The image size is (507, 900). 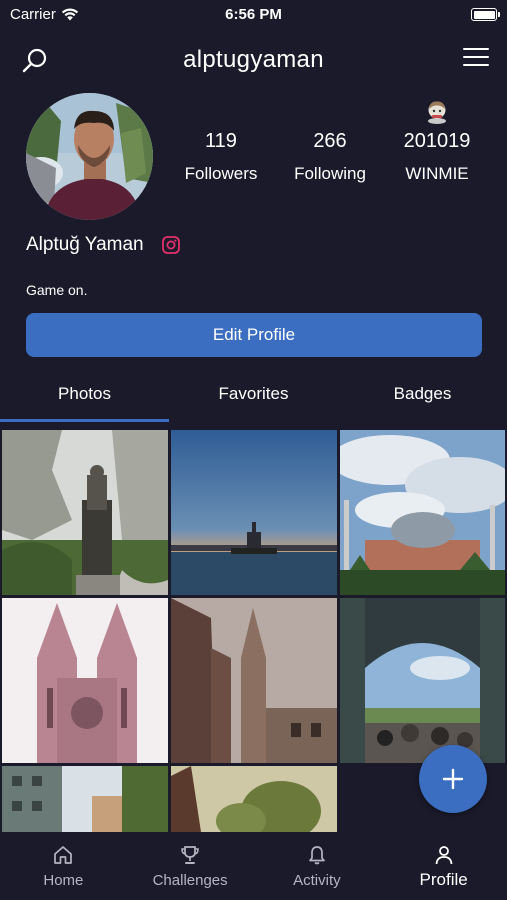 I want to click on battery-icon, so click(x=485, y=14).